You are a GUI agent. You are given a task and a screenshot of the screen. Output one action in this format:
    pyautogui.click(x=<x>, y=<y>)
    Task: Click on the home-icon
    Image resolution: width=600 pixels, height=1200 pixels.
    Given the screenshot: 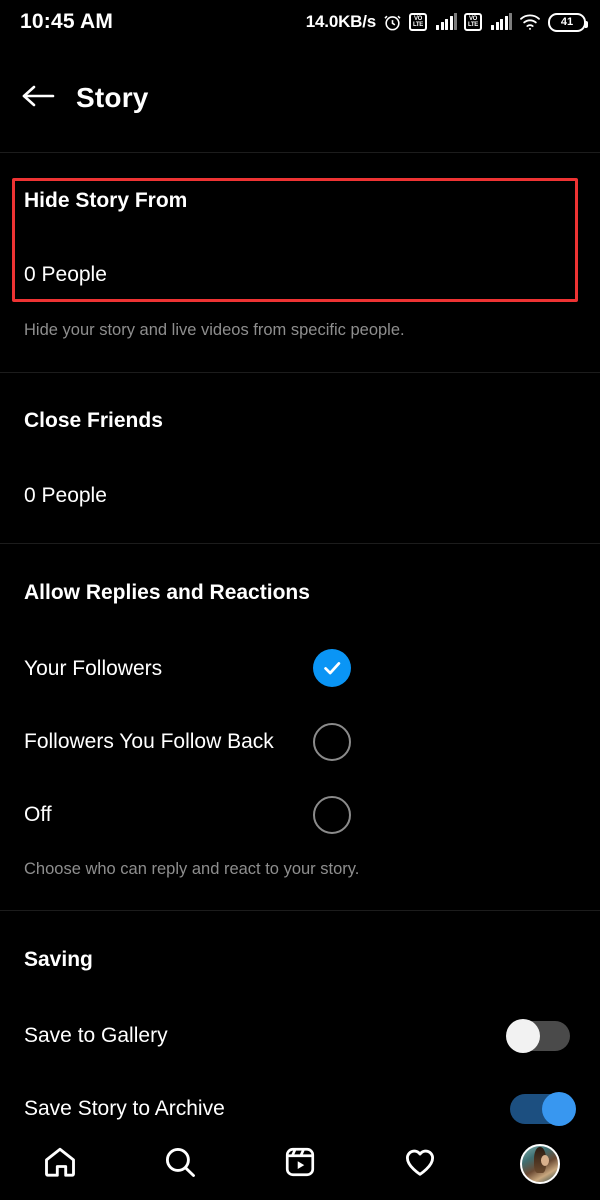 What is the action you would take?
    pyautogui.click(x=60, y=1164)
    